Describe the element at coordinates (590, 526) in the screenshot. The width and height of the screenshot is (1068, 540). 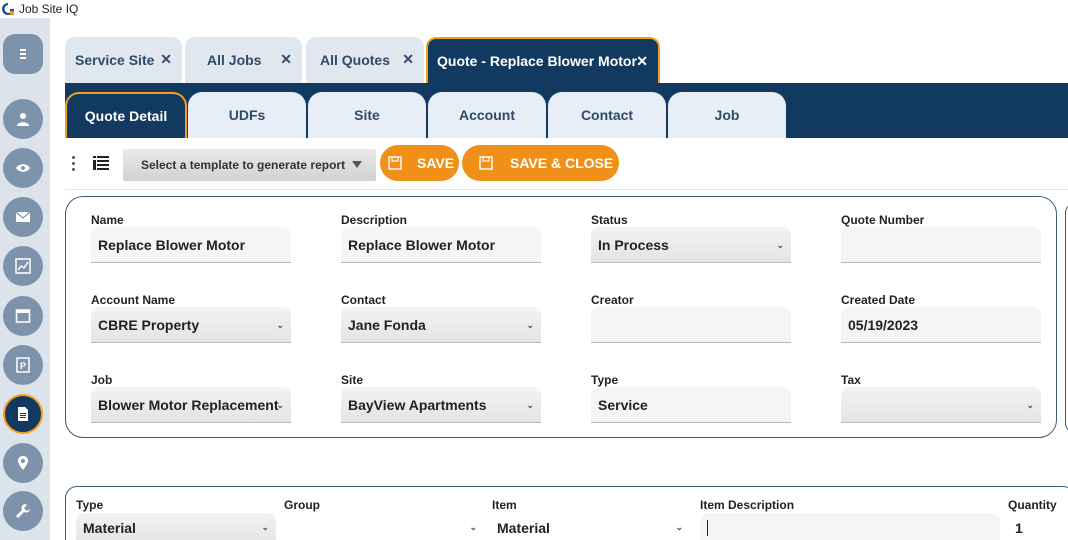
I see `line-item-item-select: Material ⌄` at that location.